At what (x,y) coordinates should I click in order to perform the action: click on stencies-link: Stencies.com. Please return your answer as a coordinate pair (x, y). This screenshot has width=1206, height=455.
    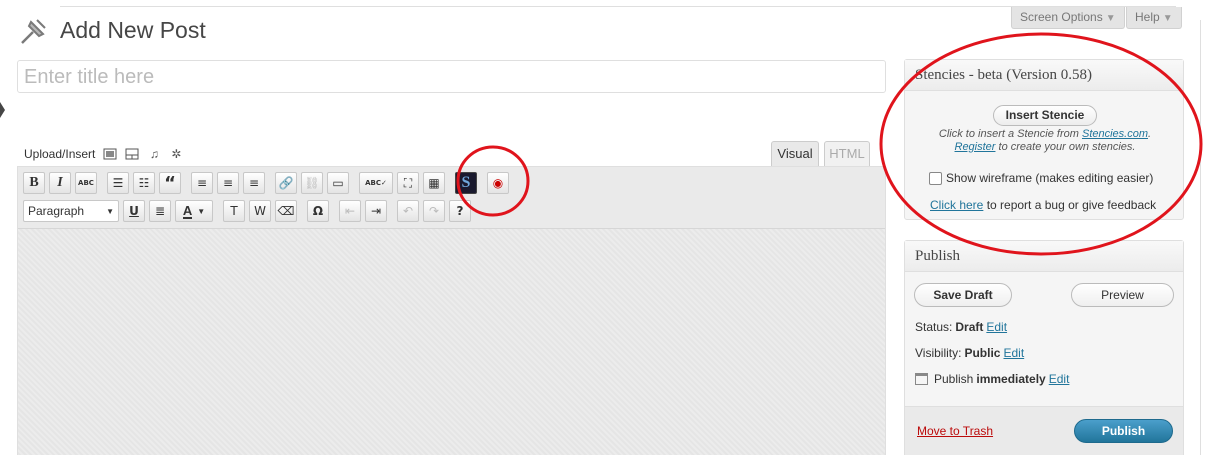
    Looking at the image, I should click on (1115, 134).